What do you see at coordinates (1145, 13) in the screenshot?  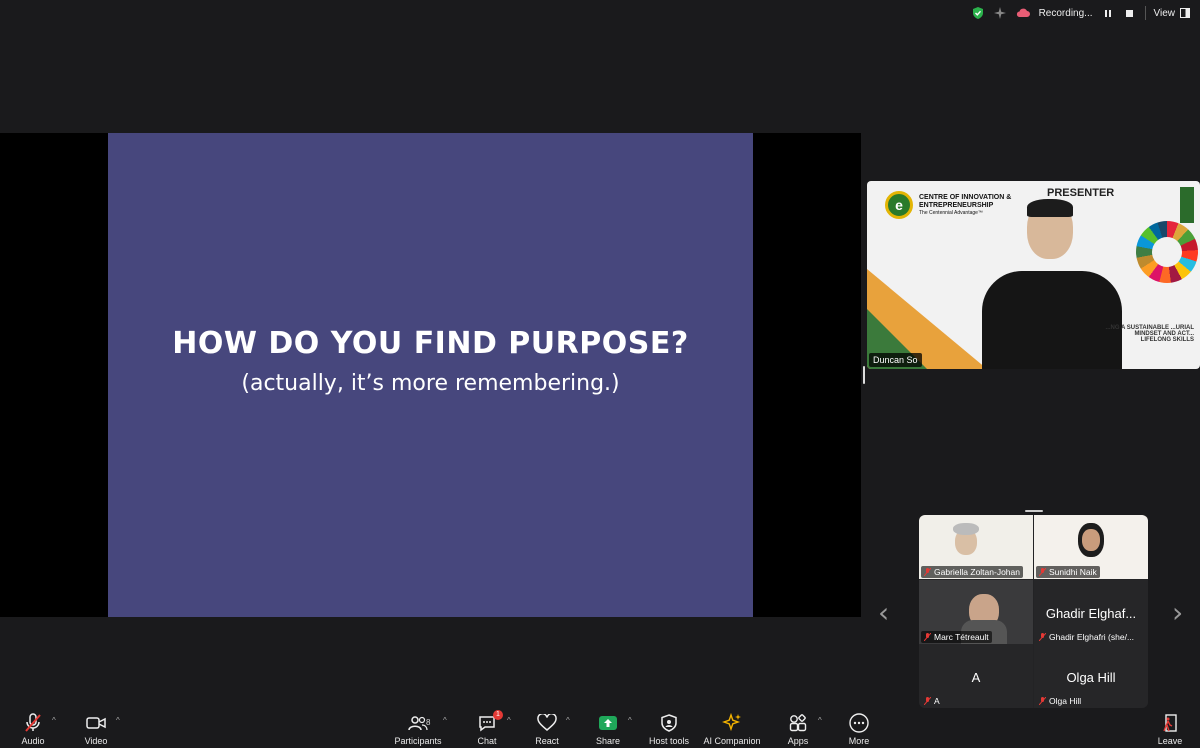 I see `divider` at bounding box center [1145, 13].